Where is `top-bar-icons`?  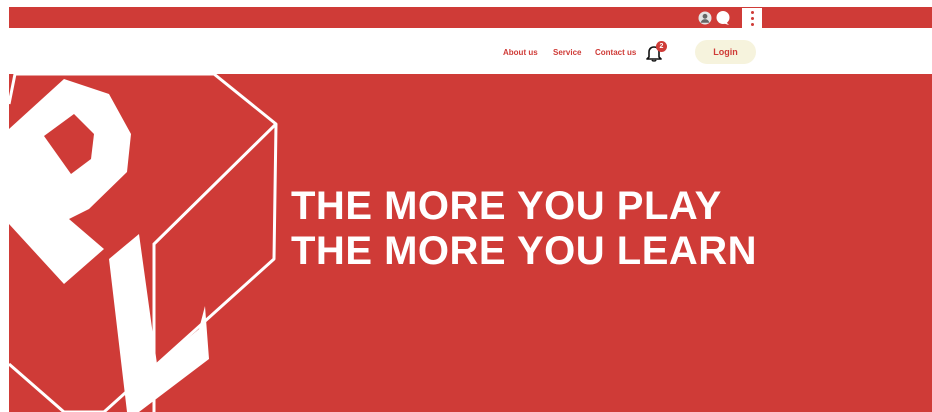
top-bar-icons is located at coordinates (714, 17).